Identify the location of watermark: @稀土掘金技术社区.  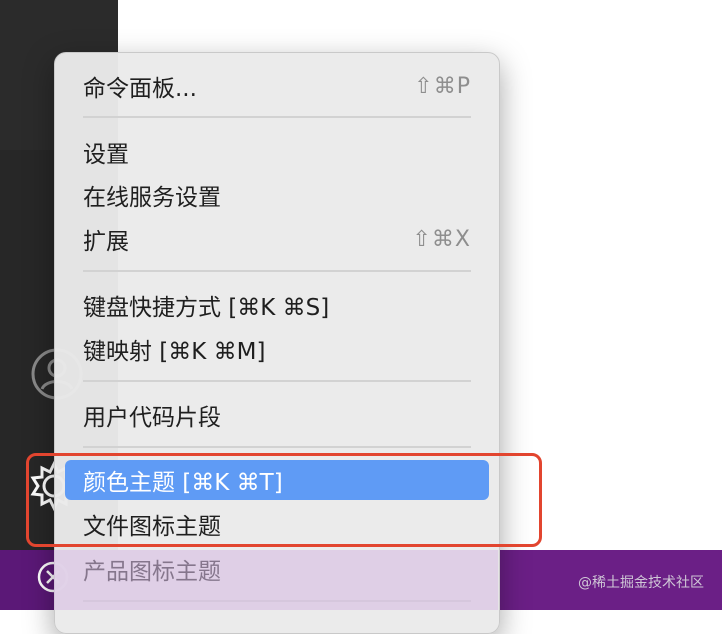
(641, 583).